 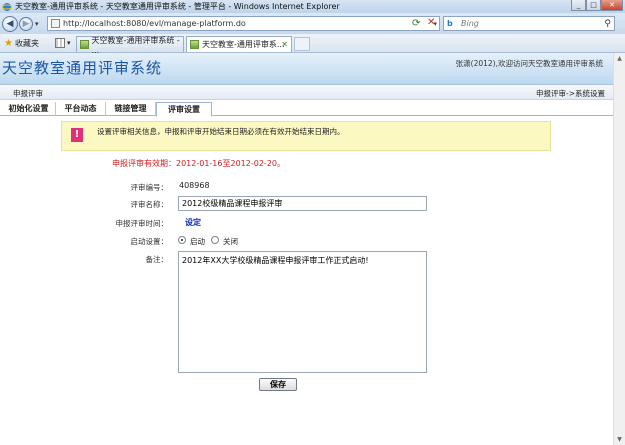 What do you see at coordinates (450, 23) in the screenshot?
I see `bing-icon: b` at bounding box center [450, 23].